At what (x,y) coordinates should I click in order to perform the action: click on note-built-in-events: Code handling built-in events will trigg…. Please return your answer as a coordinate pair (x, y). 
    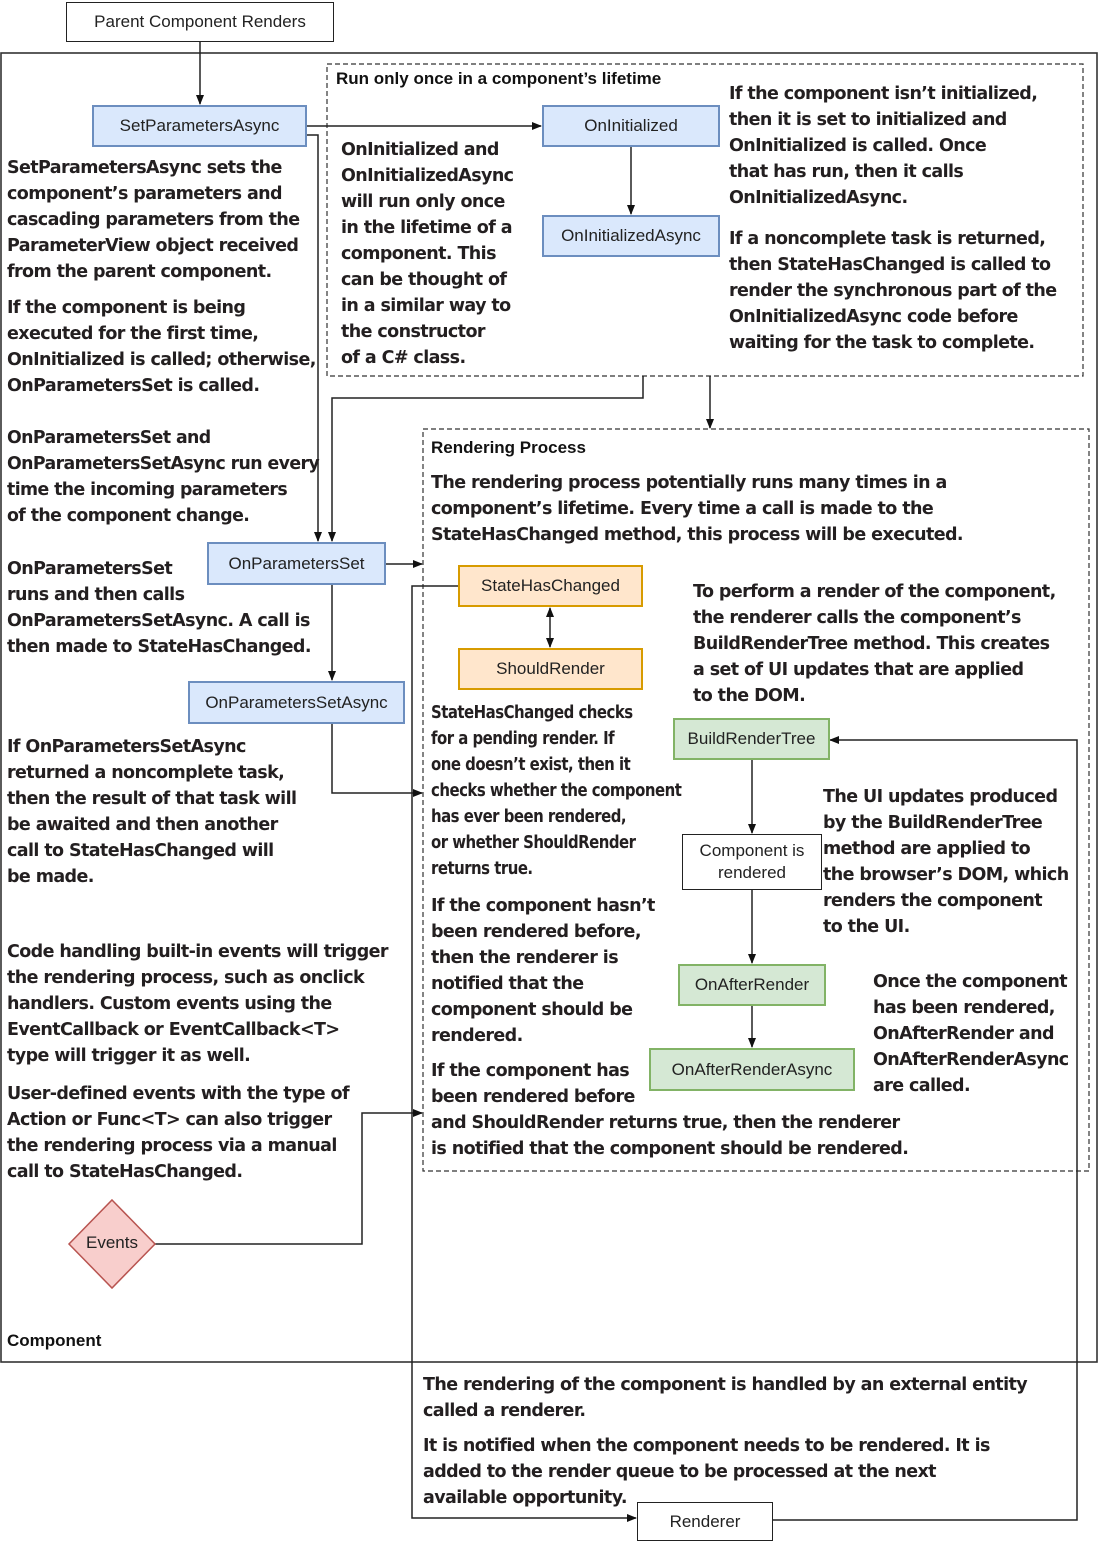
    Looking at the image, I should click on (198, 1004).